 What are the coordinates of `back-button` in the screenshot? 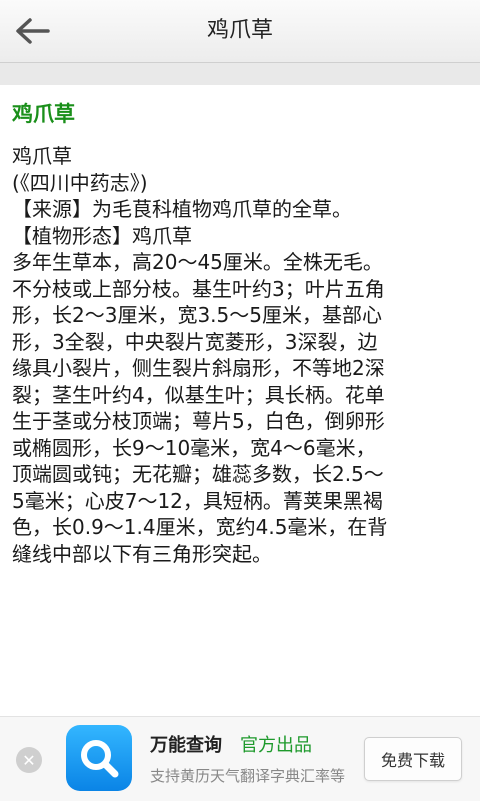 It's located at (32, 31).